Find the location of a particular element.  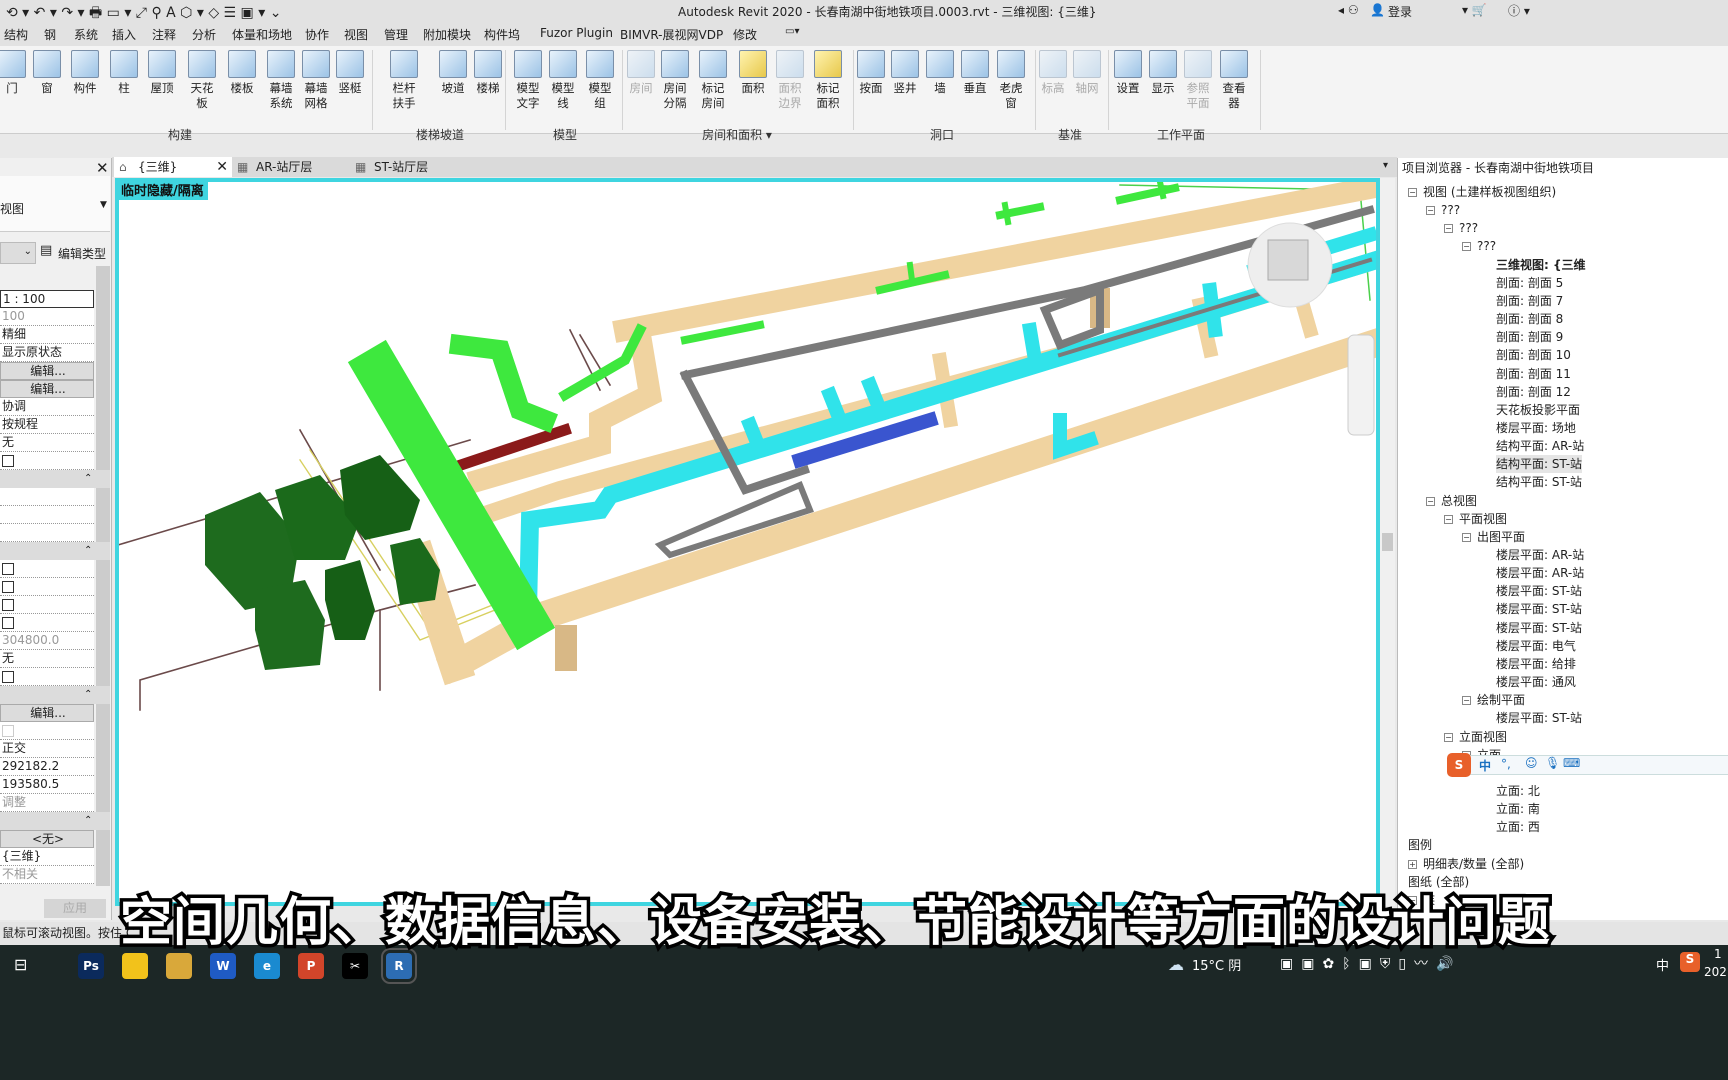

browser-tree-item: 立面: 西 is located at coordinates (1518, 827).